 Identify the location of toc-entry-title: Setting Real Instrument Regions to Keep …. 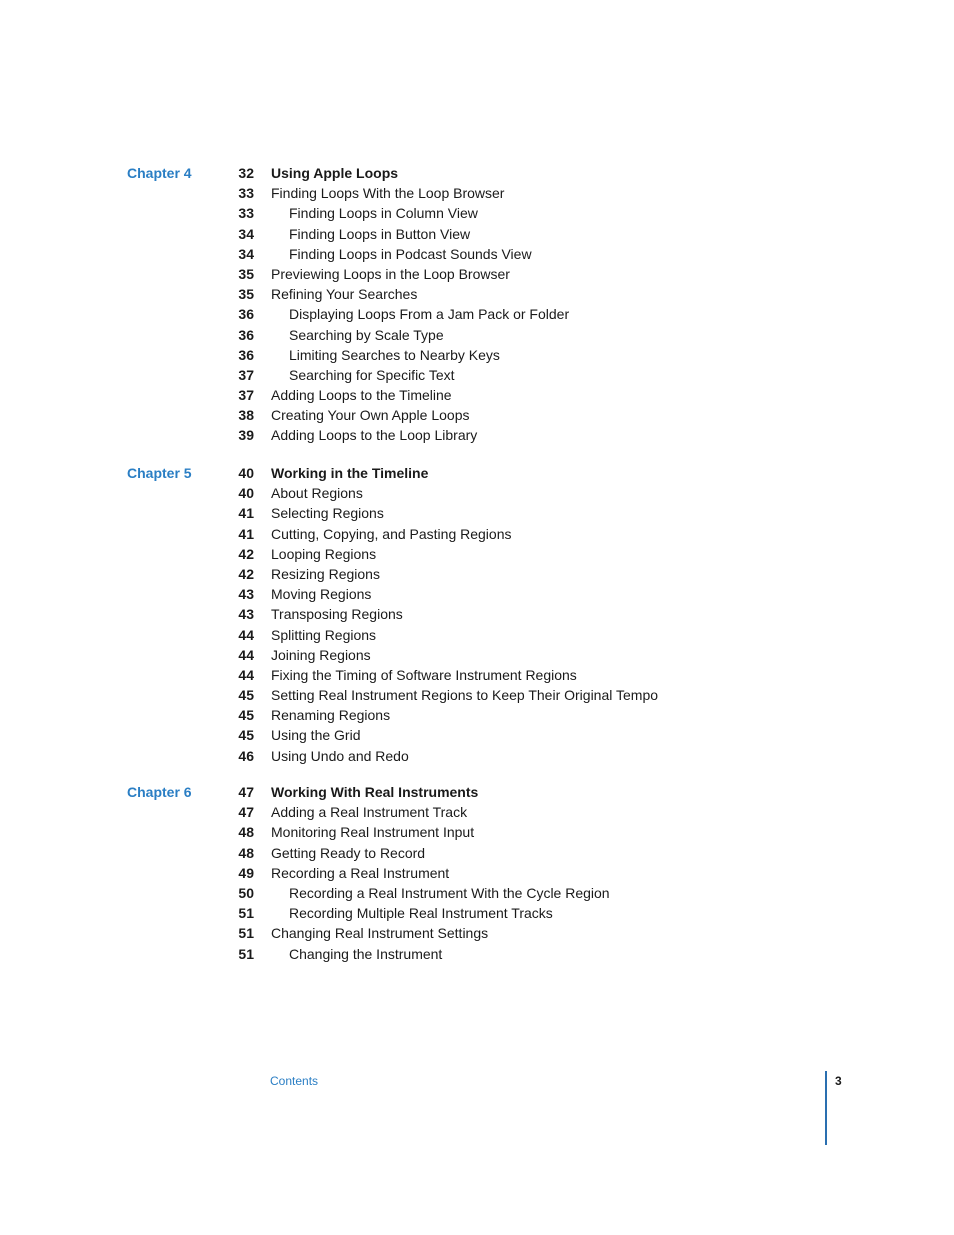
(464, 695).